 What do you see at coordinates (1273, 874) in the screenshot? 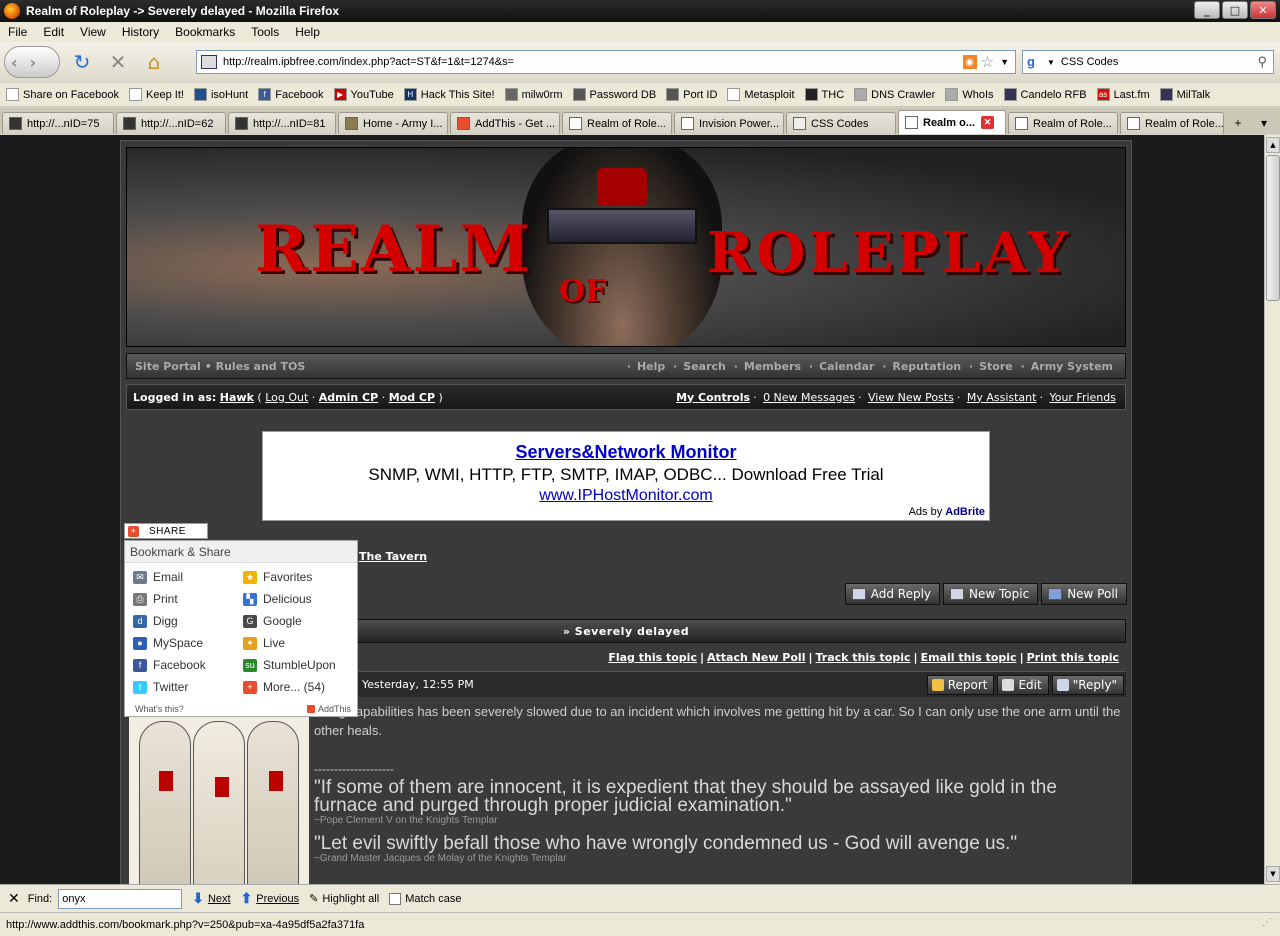
I see `scroll-down-icon: ▼` at bounding box center [1273, 874].